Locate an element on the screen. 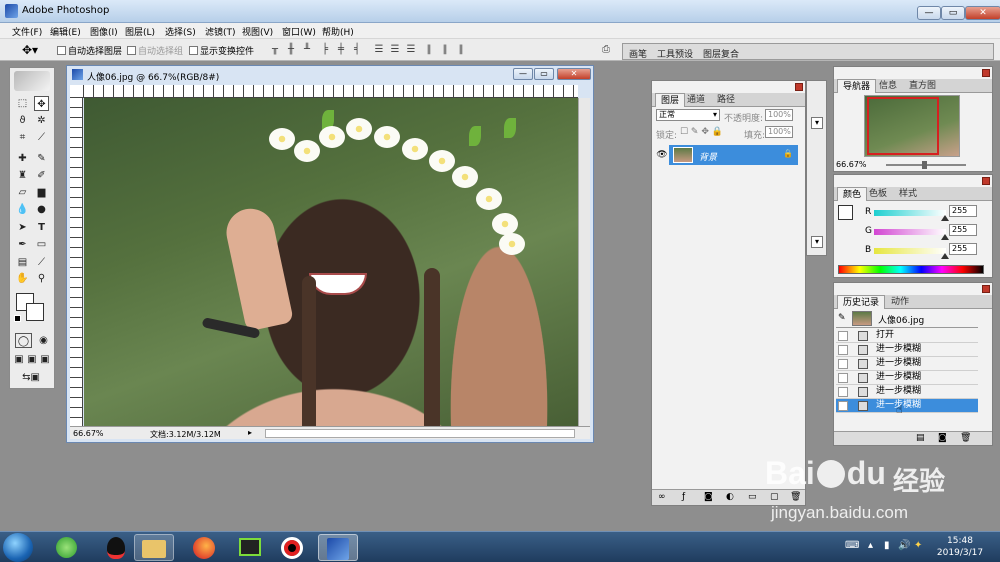 The width and height of the screenshot is (1000, 562). tab-swatches: 色板 is located at coordinates (878, 194).